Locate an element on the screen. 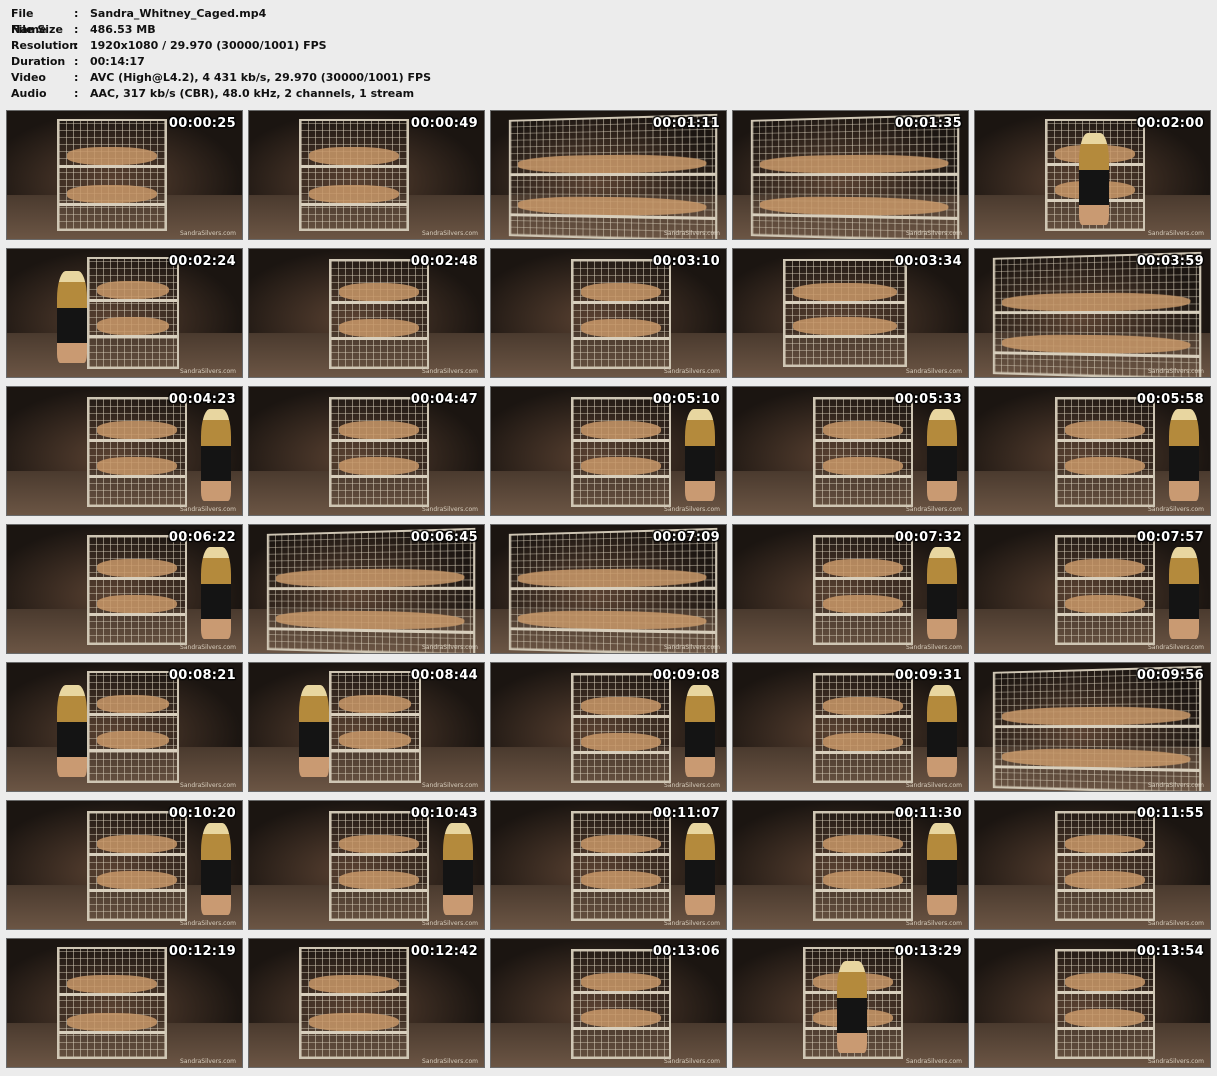  video-thumbnail: 00:01:35 SandraSilvers.com is located at coordinates (850, 175).